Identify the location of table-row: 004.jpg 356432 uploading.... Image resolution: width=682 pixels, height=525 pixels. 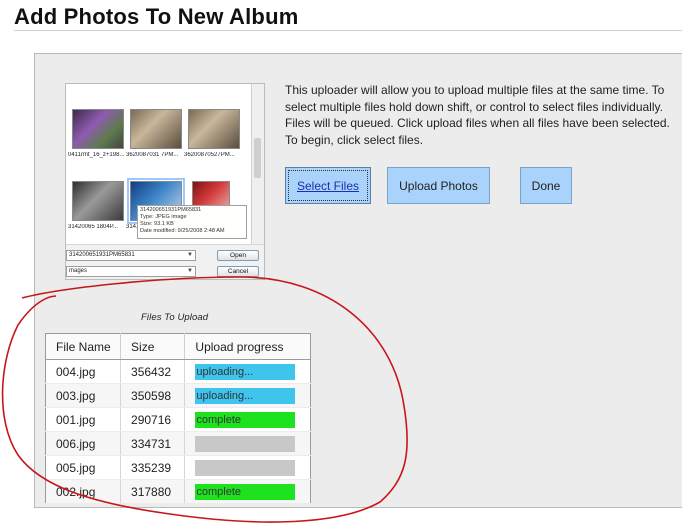
(178, 371).